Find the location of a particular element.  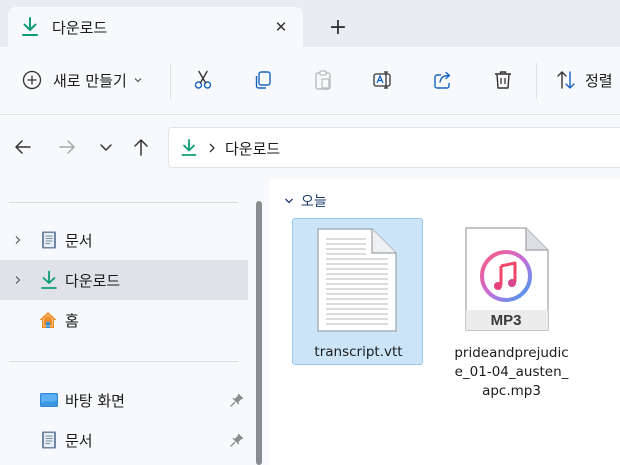

quick-access-desktop: 바탕 화면 is located at coordinates (124, 400).